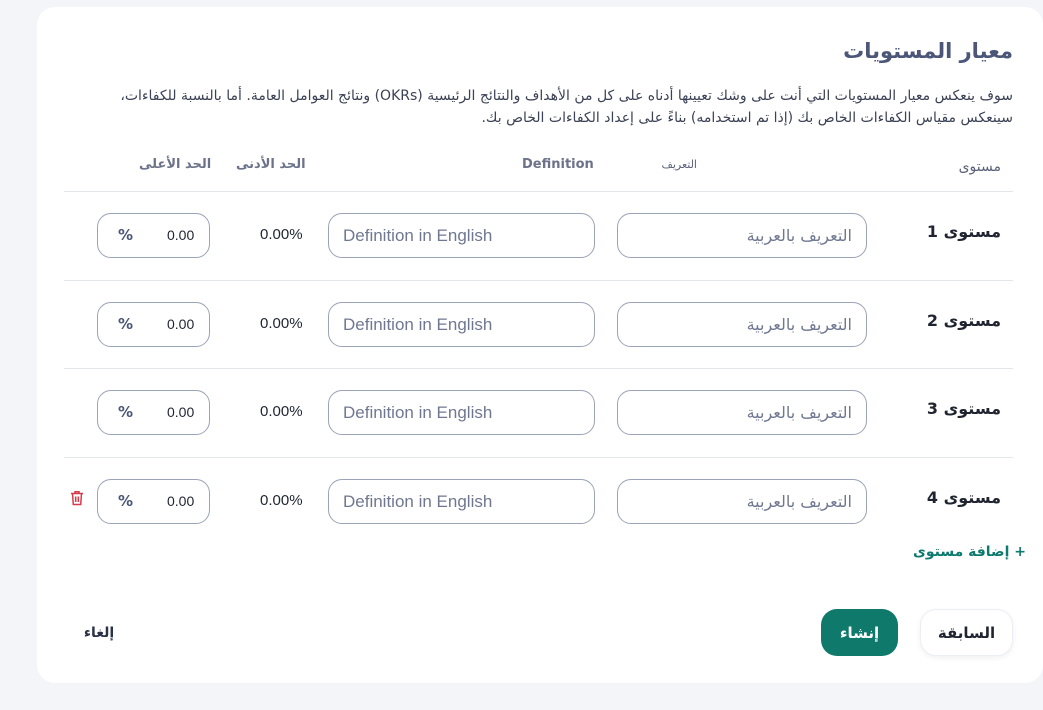 This screenshot has height=710, width=1043. What do you see at coordinates (859, 632) in the screenshot?
I see `create-button: إنشاء` at bounding box center [859, 632].